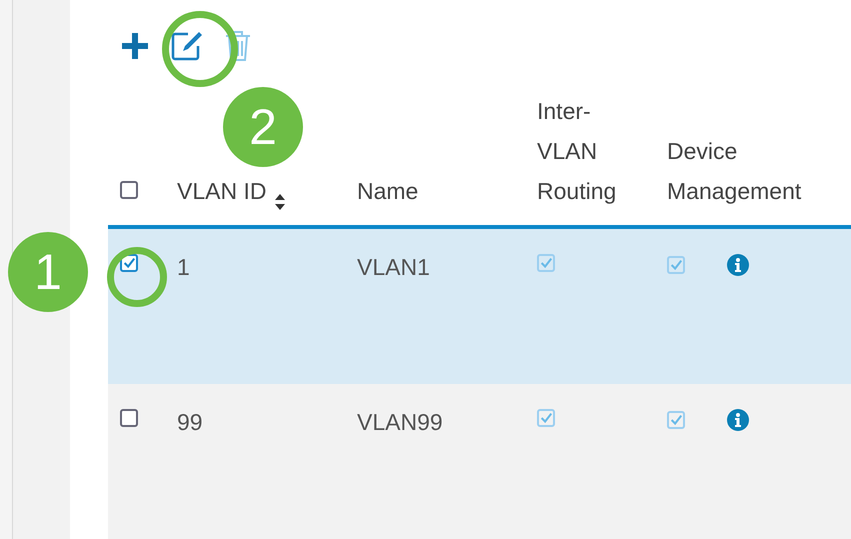 This screenshot has width=851, height=539. I want to click on edit-button, so click(187, 46).